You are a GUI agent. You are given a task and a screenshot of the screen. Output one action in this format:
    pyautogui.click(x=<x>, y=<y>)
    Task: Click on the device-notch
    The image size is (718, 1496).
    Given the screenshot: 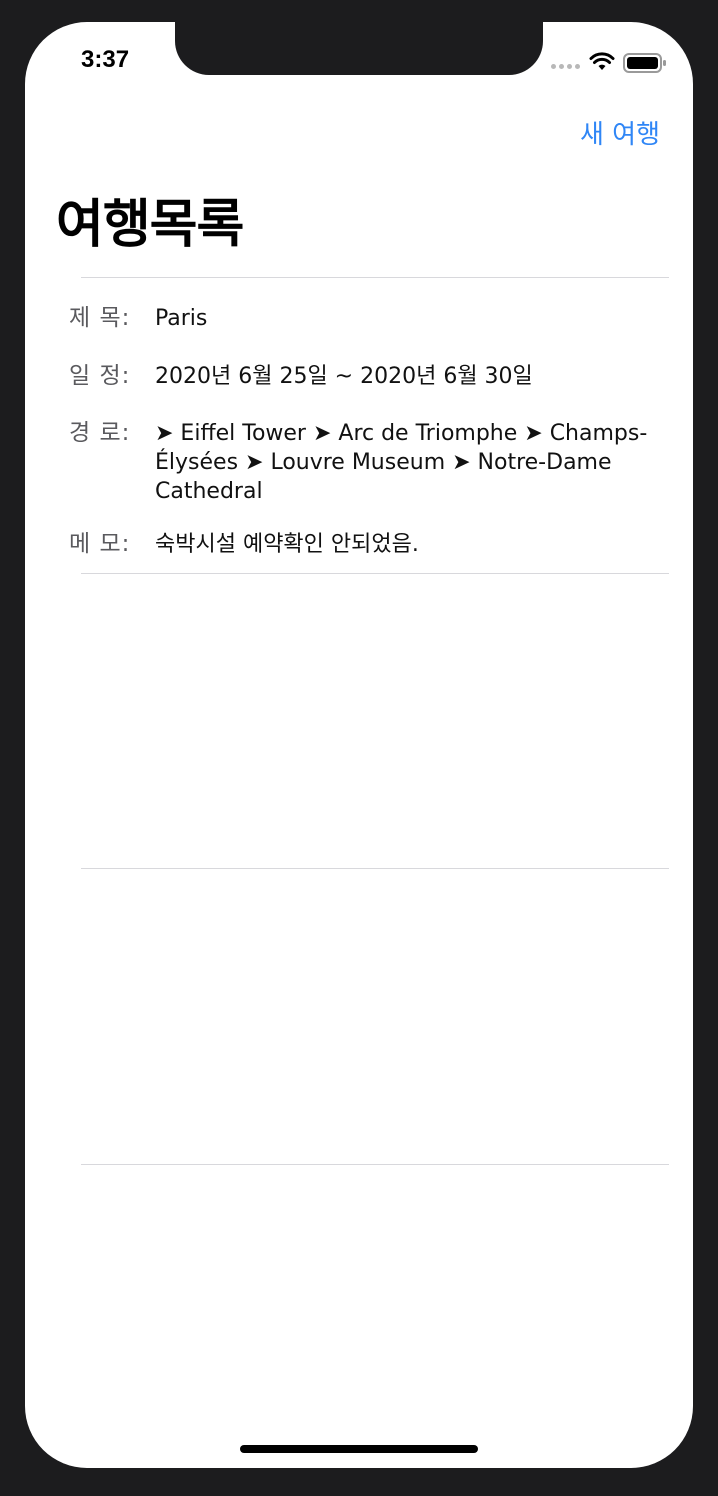 What is the action you would take?
    pyautogui.click(x=359, y=48)
    